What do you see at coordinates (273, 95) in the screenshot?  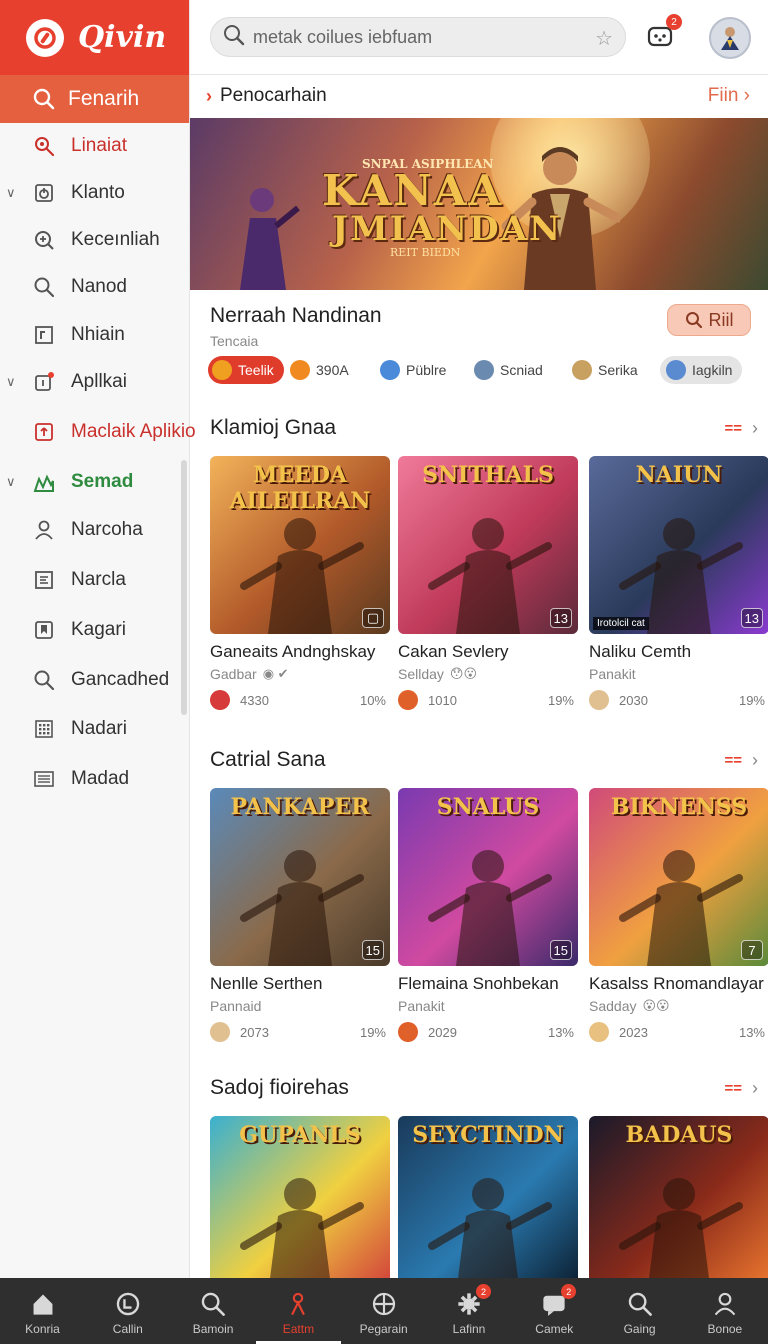 I see `breadcrumb-label: Penocarhain` at bounding box center [273, 95].